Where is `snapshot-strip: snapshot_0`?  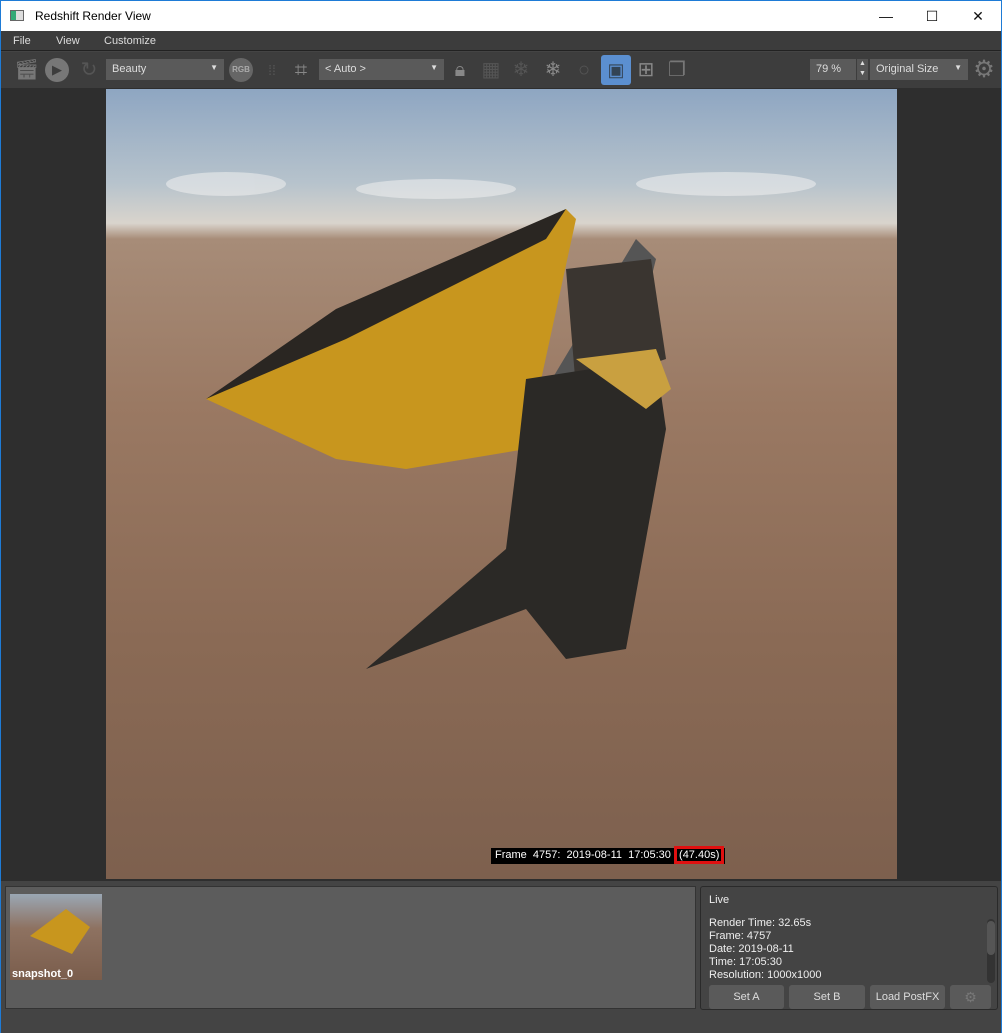 snapshot-strip: snapshot_0 is located at coordinates (350, 947).